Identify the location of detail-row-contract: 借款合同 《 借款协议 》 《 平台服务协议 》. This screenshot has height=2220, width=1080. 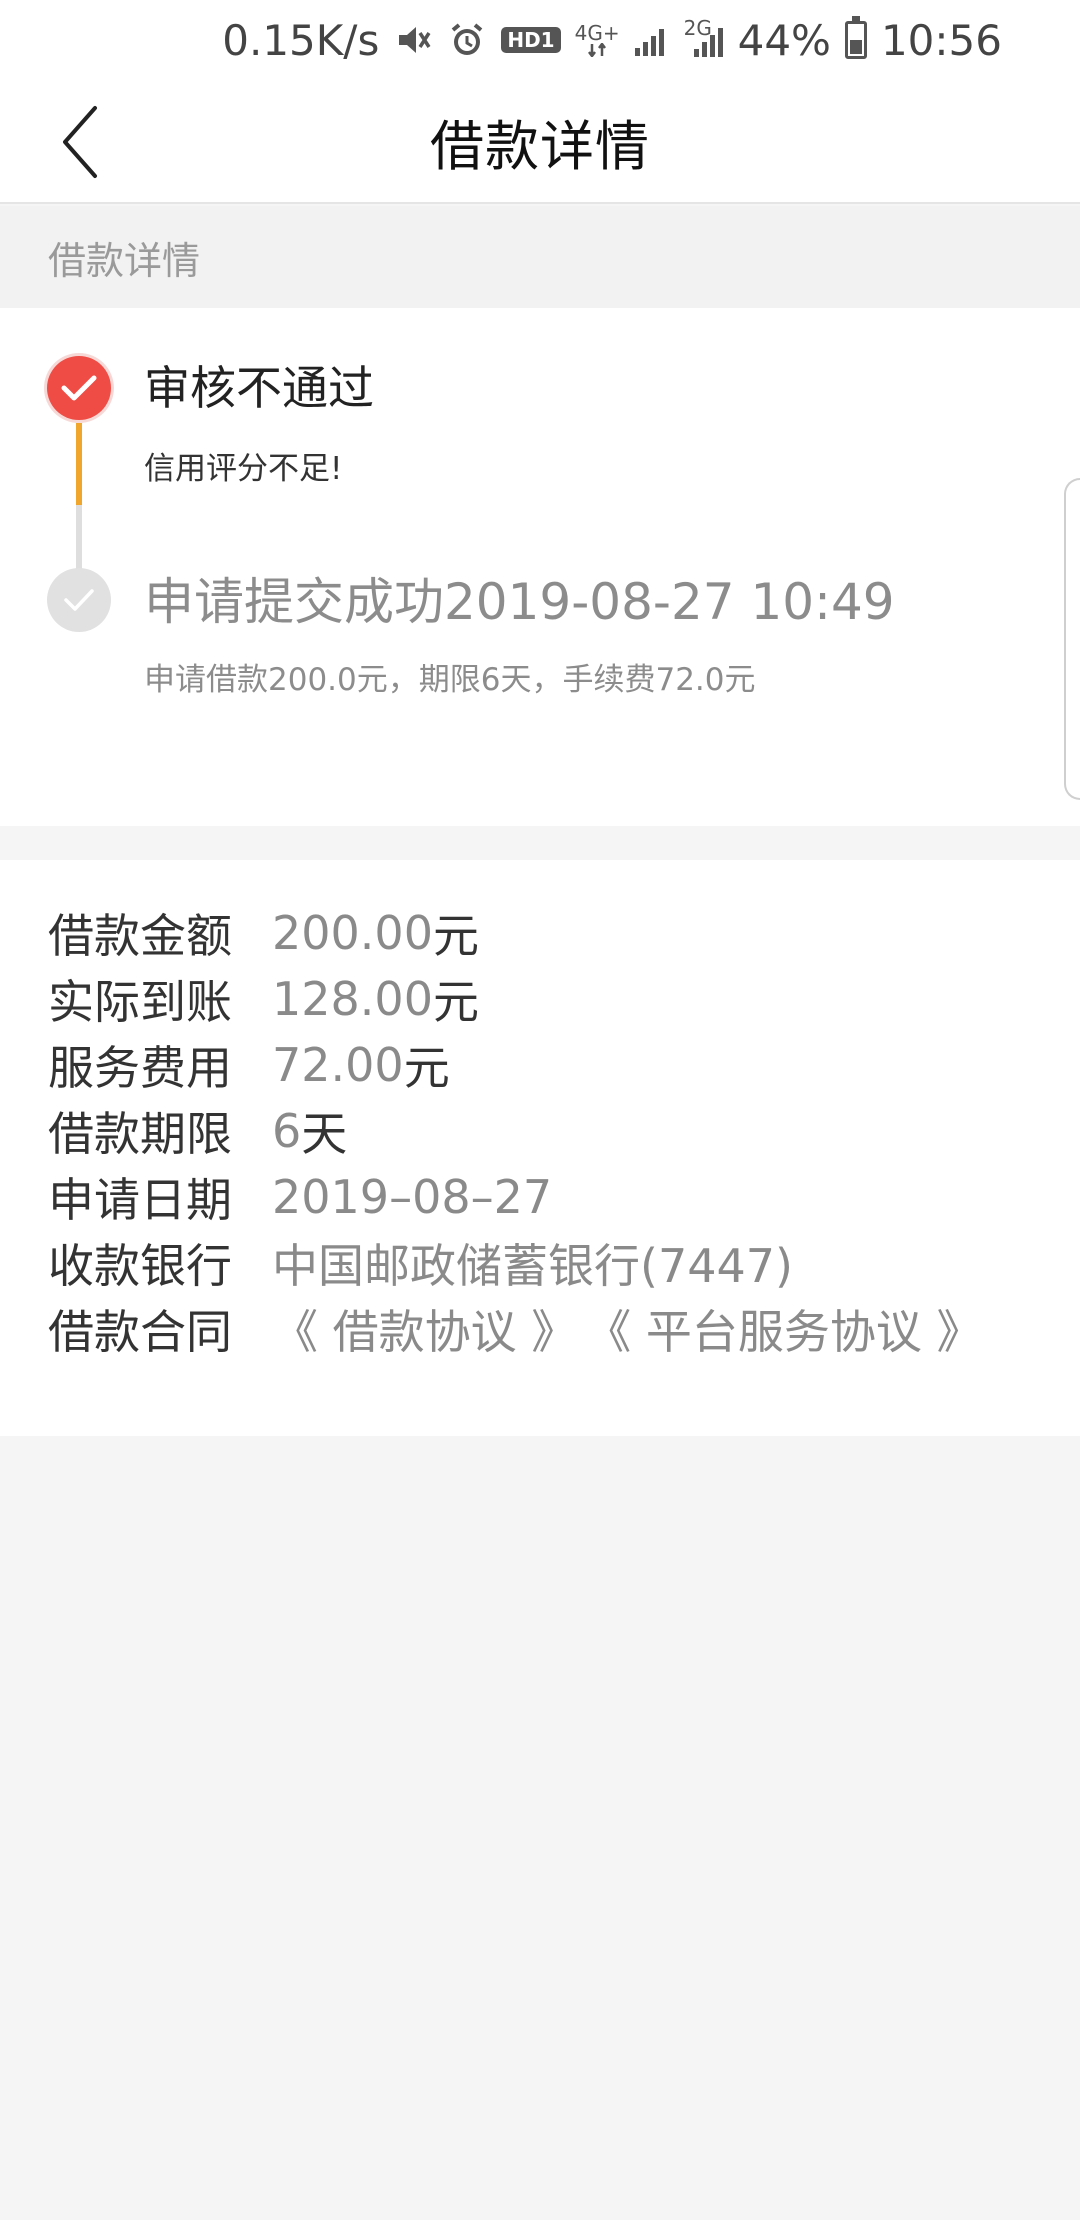
(540, 1329).